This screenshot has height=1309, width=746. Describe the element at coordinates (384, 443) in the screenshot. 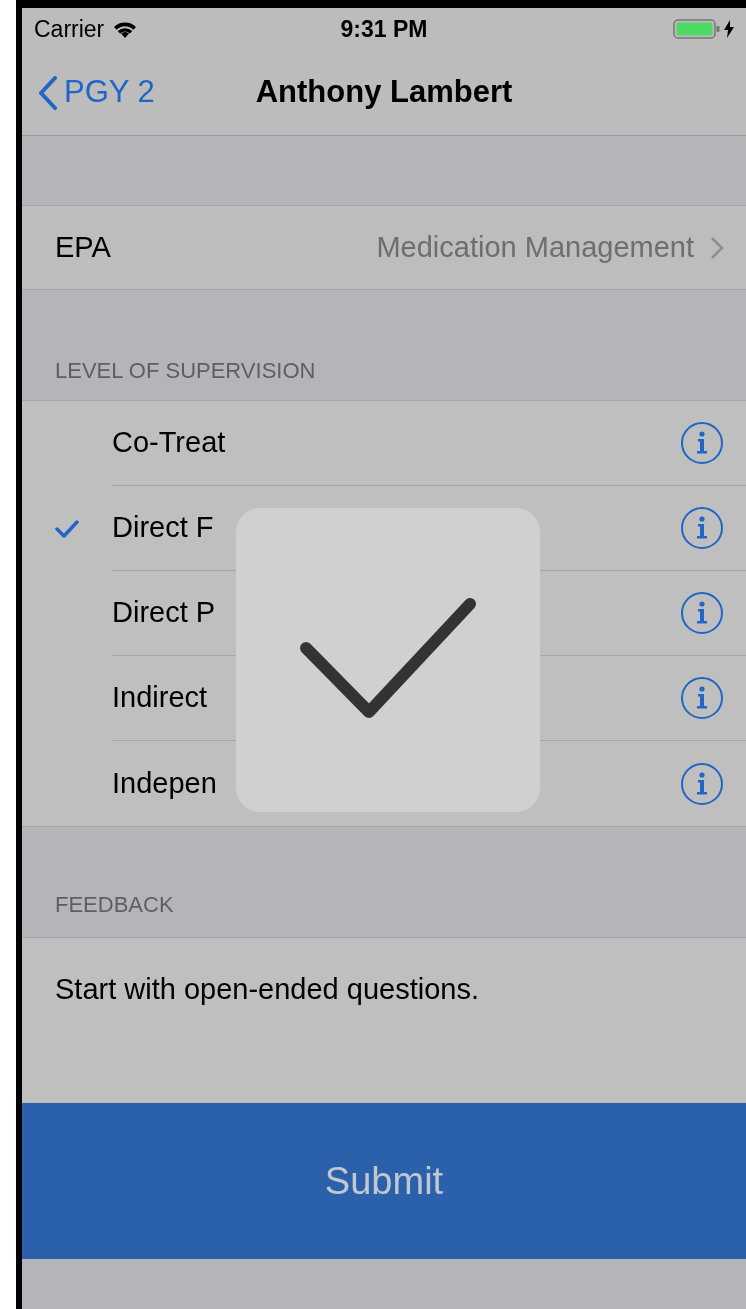

I see `supervision-option: Co-Treat` at that location.